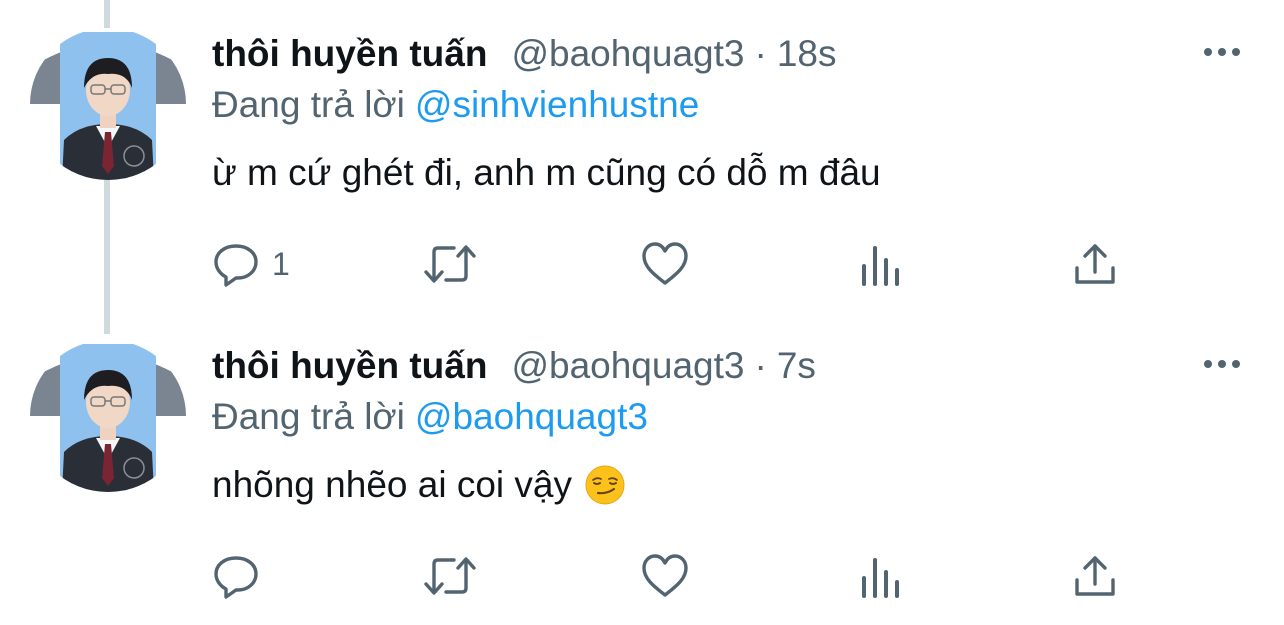 Image resolution: width=1284 pixels, height=625 pixels. What do you see at coordinates (807, 54) in the screenshot?
I see `timestamp: 18s` at bounding box center [807, 54].